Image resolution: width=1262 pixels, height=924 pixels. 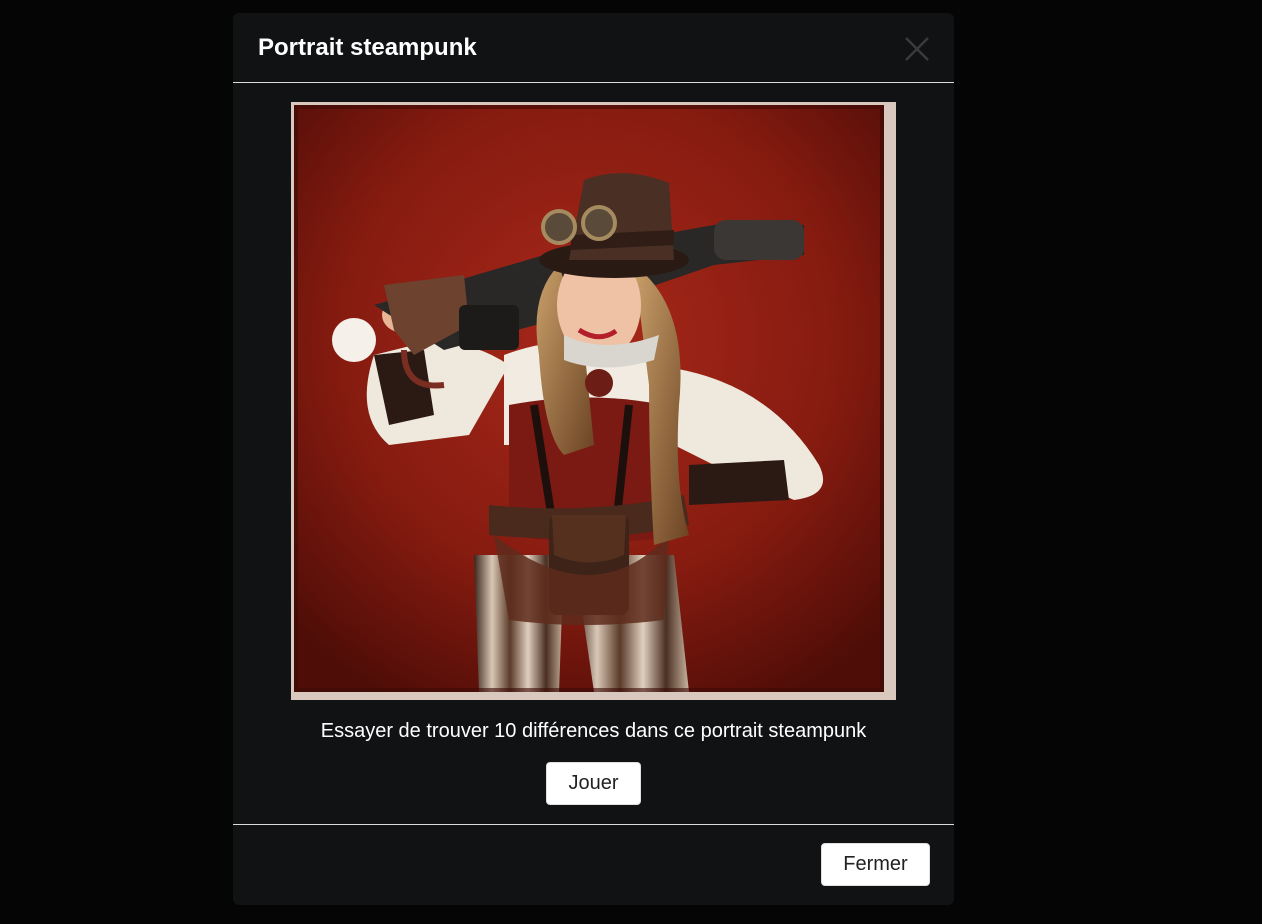 I want to click on modal-title: Portrait steampunk, so click(x=367, y=47).